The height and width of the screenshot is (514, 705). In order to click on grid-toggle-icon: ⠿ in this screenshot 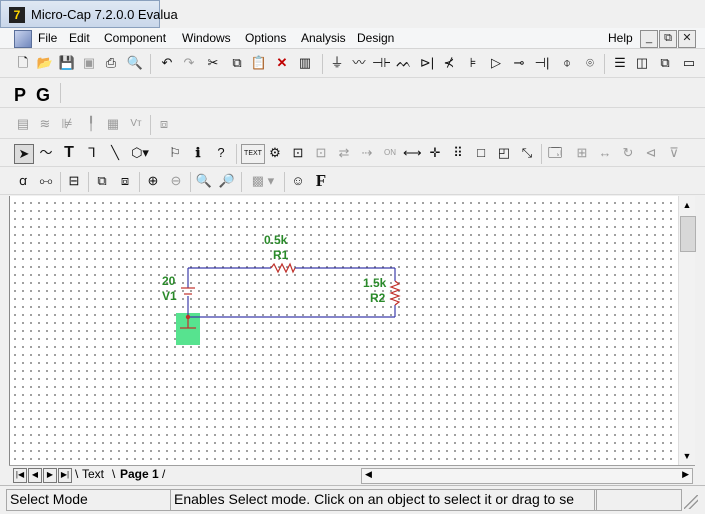, I will do `click(458, 153)`.